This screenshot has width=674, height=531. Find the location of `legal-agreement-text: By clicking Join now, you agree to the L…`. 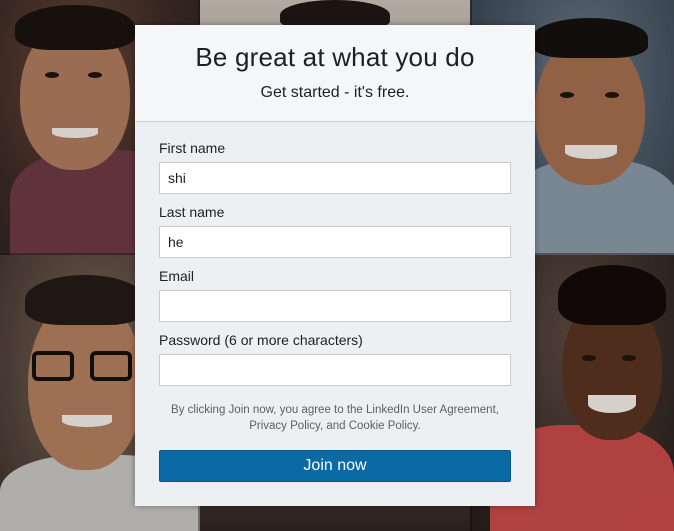

legal-agreement-text: By clicking Join now, you agree to the L… is located at coordinates (335, 418).